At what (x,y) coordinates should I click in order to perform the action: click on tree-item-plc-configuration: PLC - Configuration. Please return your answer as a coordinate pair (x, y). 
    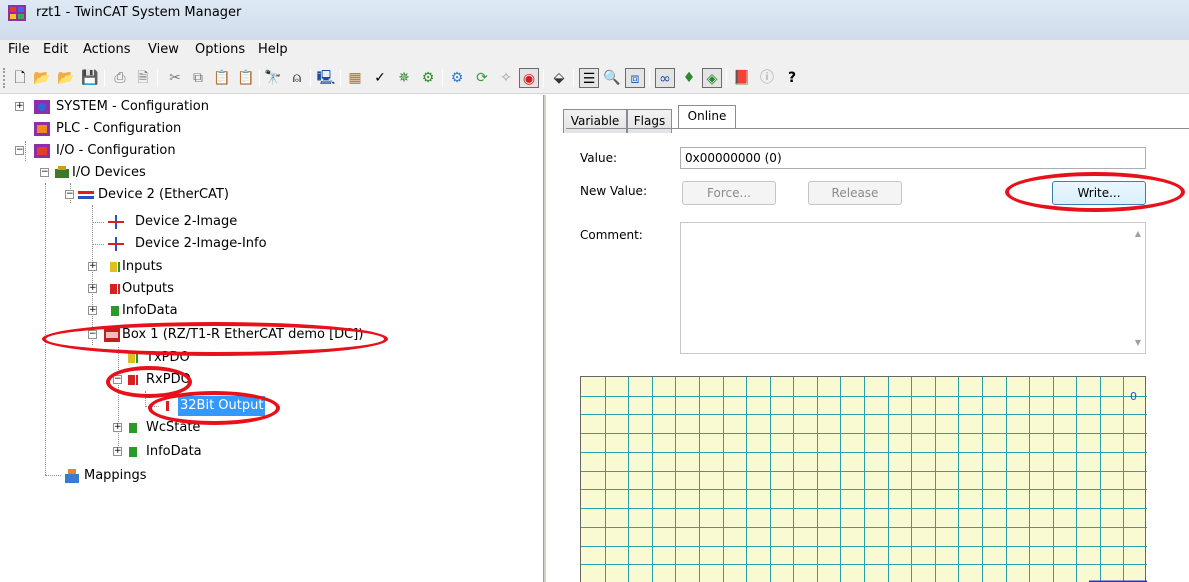
    Looking at the image, I should click on (150, 129).